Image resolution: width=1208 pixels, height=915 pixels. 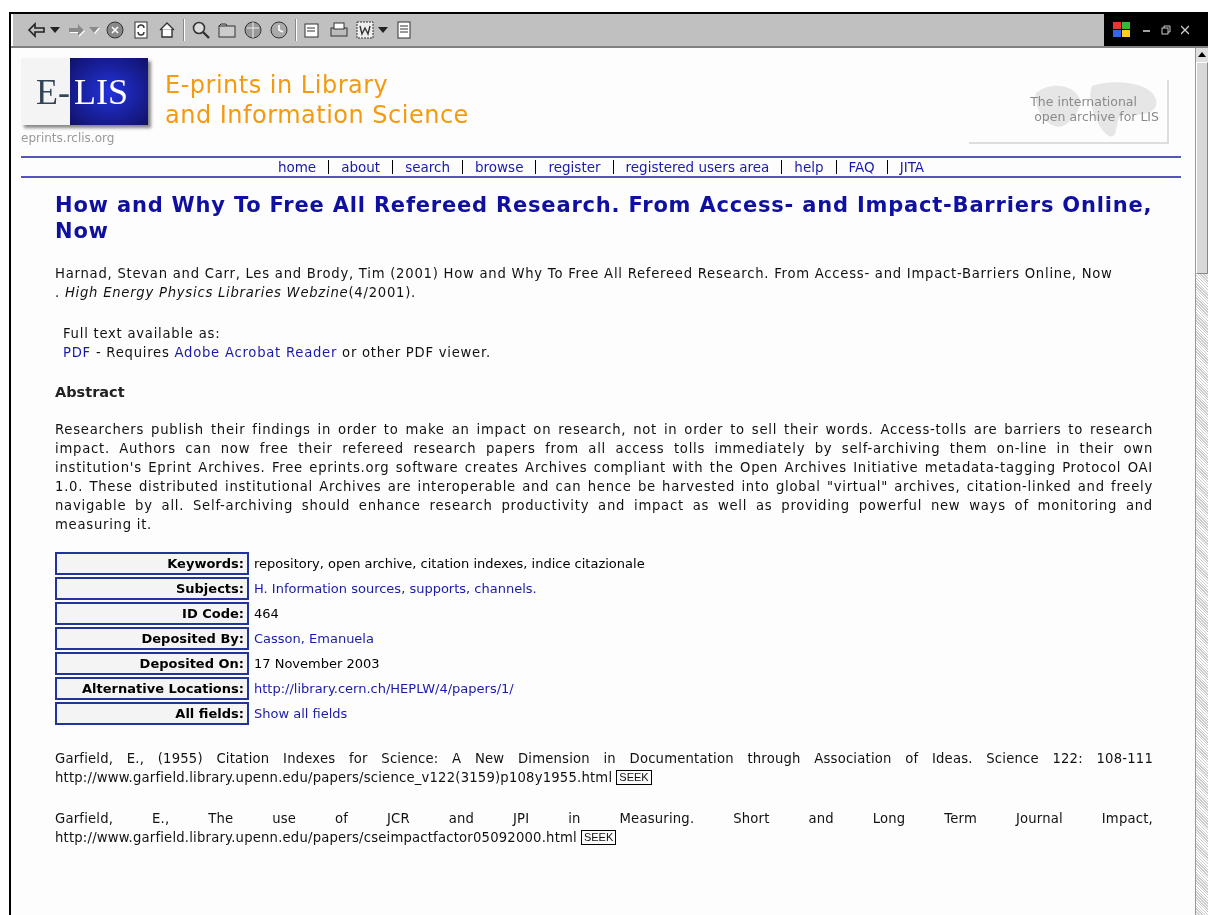 What do you see at coordinates (604, 218) in the screenshot?
I see `page-title: How and Why To Free All Refereed Research. From Access- and Impact-Barriers Online, Now` at bounding box center [604, 218].